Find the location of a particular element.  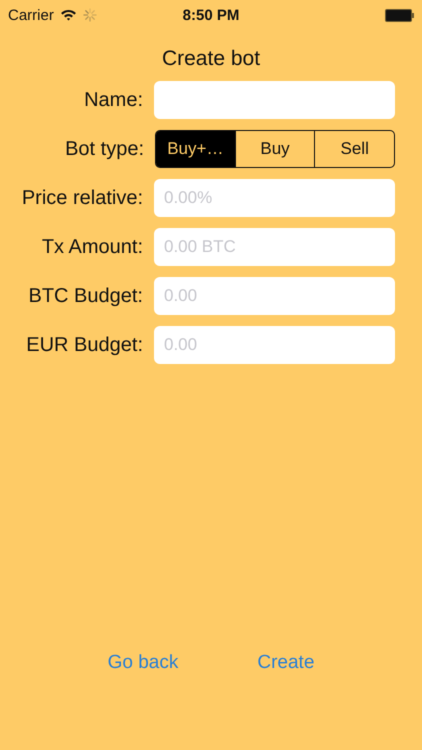

battery-icon is located at coordinates (399, 15).